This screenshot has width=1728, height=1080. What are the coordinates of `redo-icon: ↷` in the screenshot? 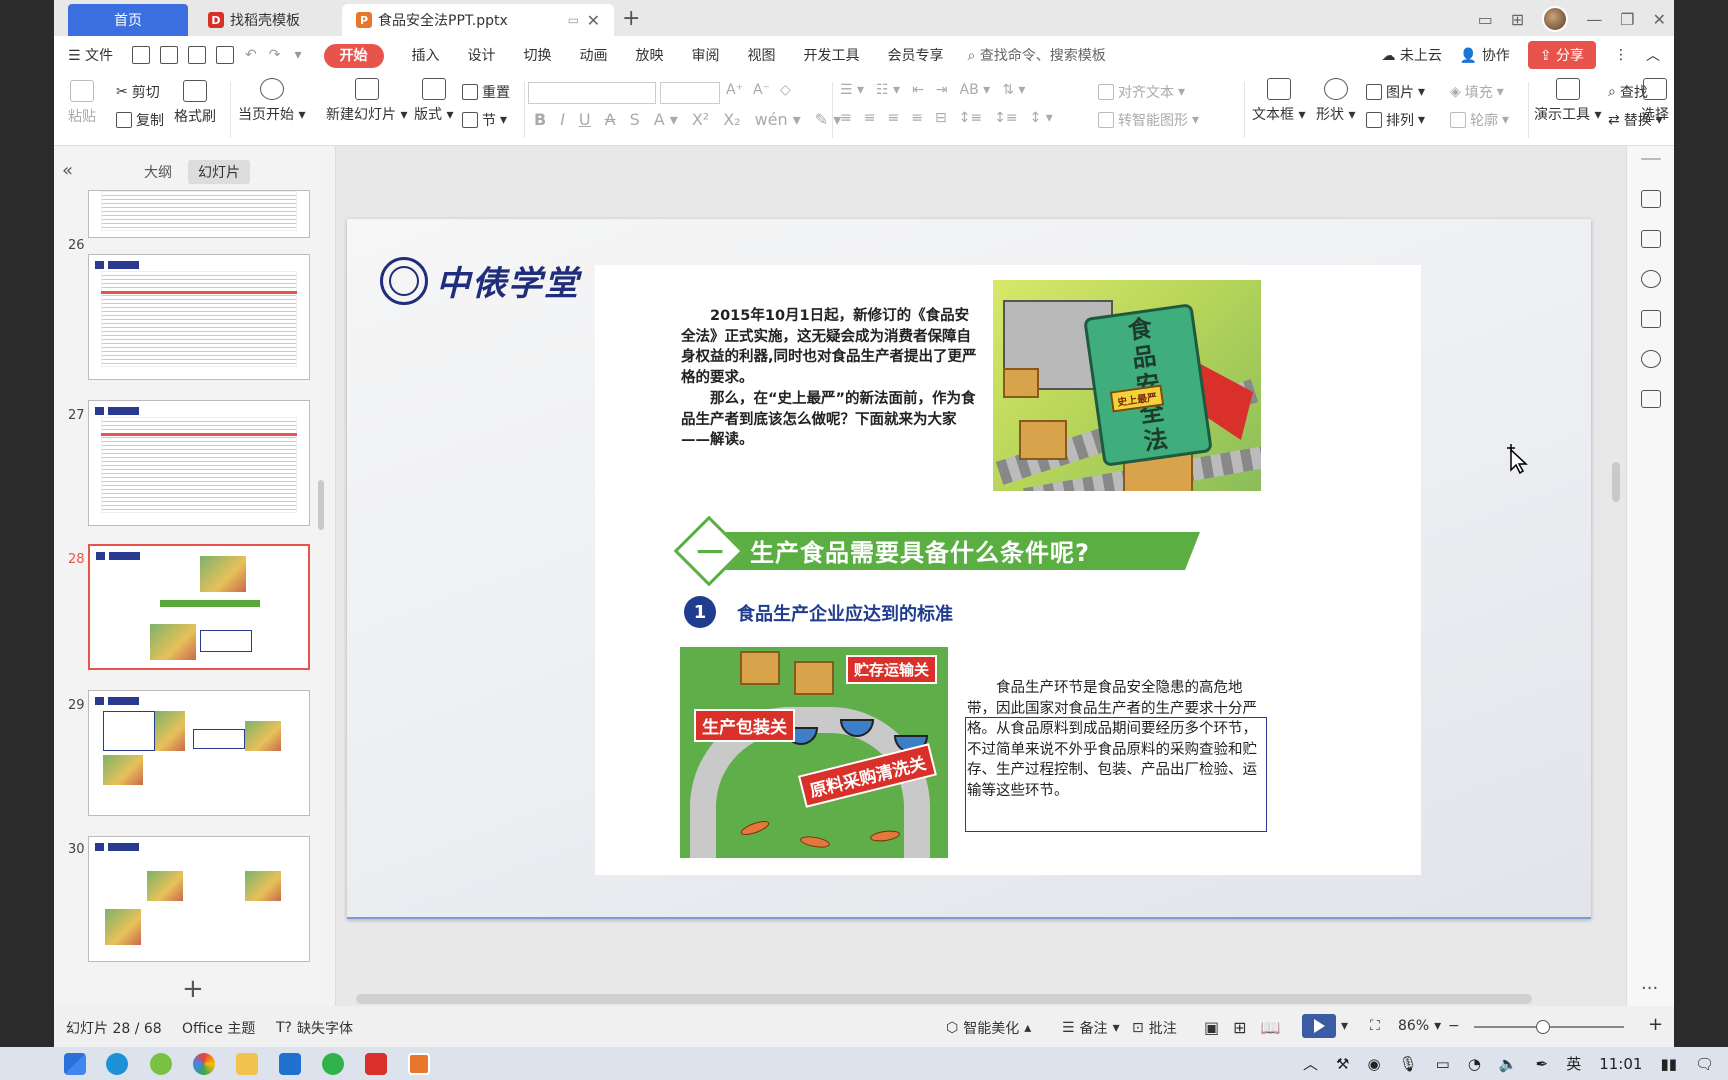 It's located at (275, 55).